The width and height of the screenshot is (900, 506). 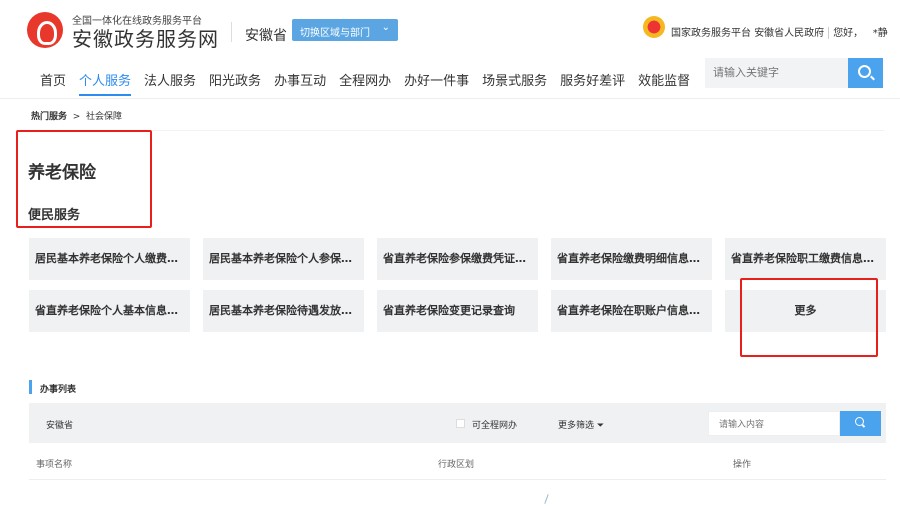 What do you see at coordinates (266, 36) in the screenshot?
I see `current-province: 安徽省` at bounding box center [266, 36].